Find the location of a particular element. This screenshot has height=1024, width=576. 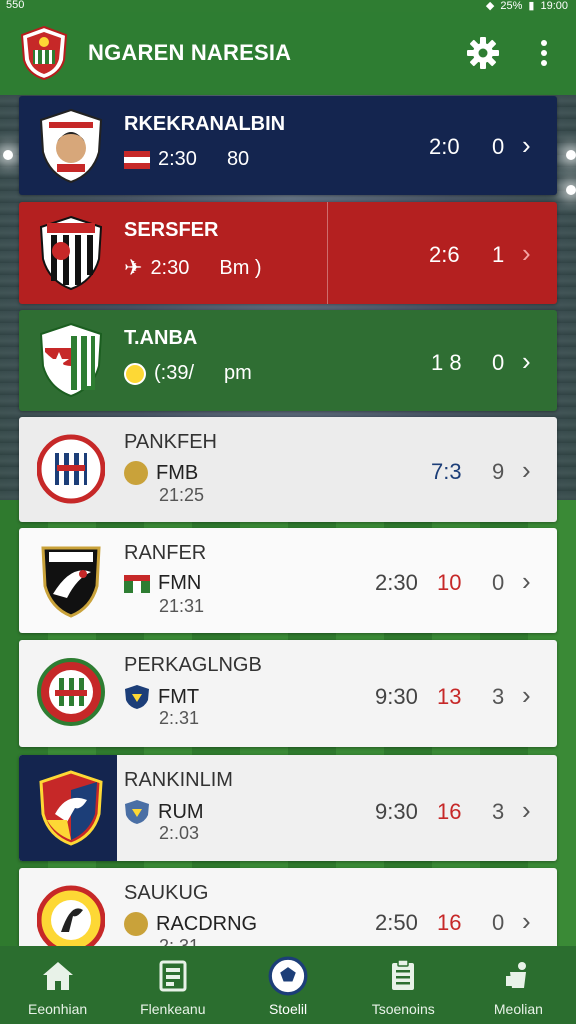

football-icon is located at coordinates (288, 976).